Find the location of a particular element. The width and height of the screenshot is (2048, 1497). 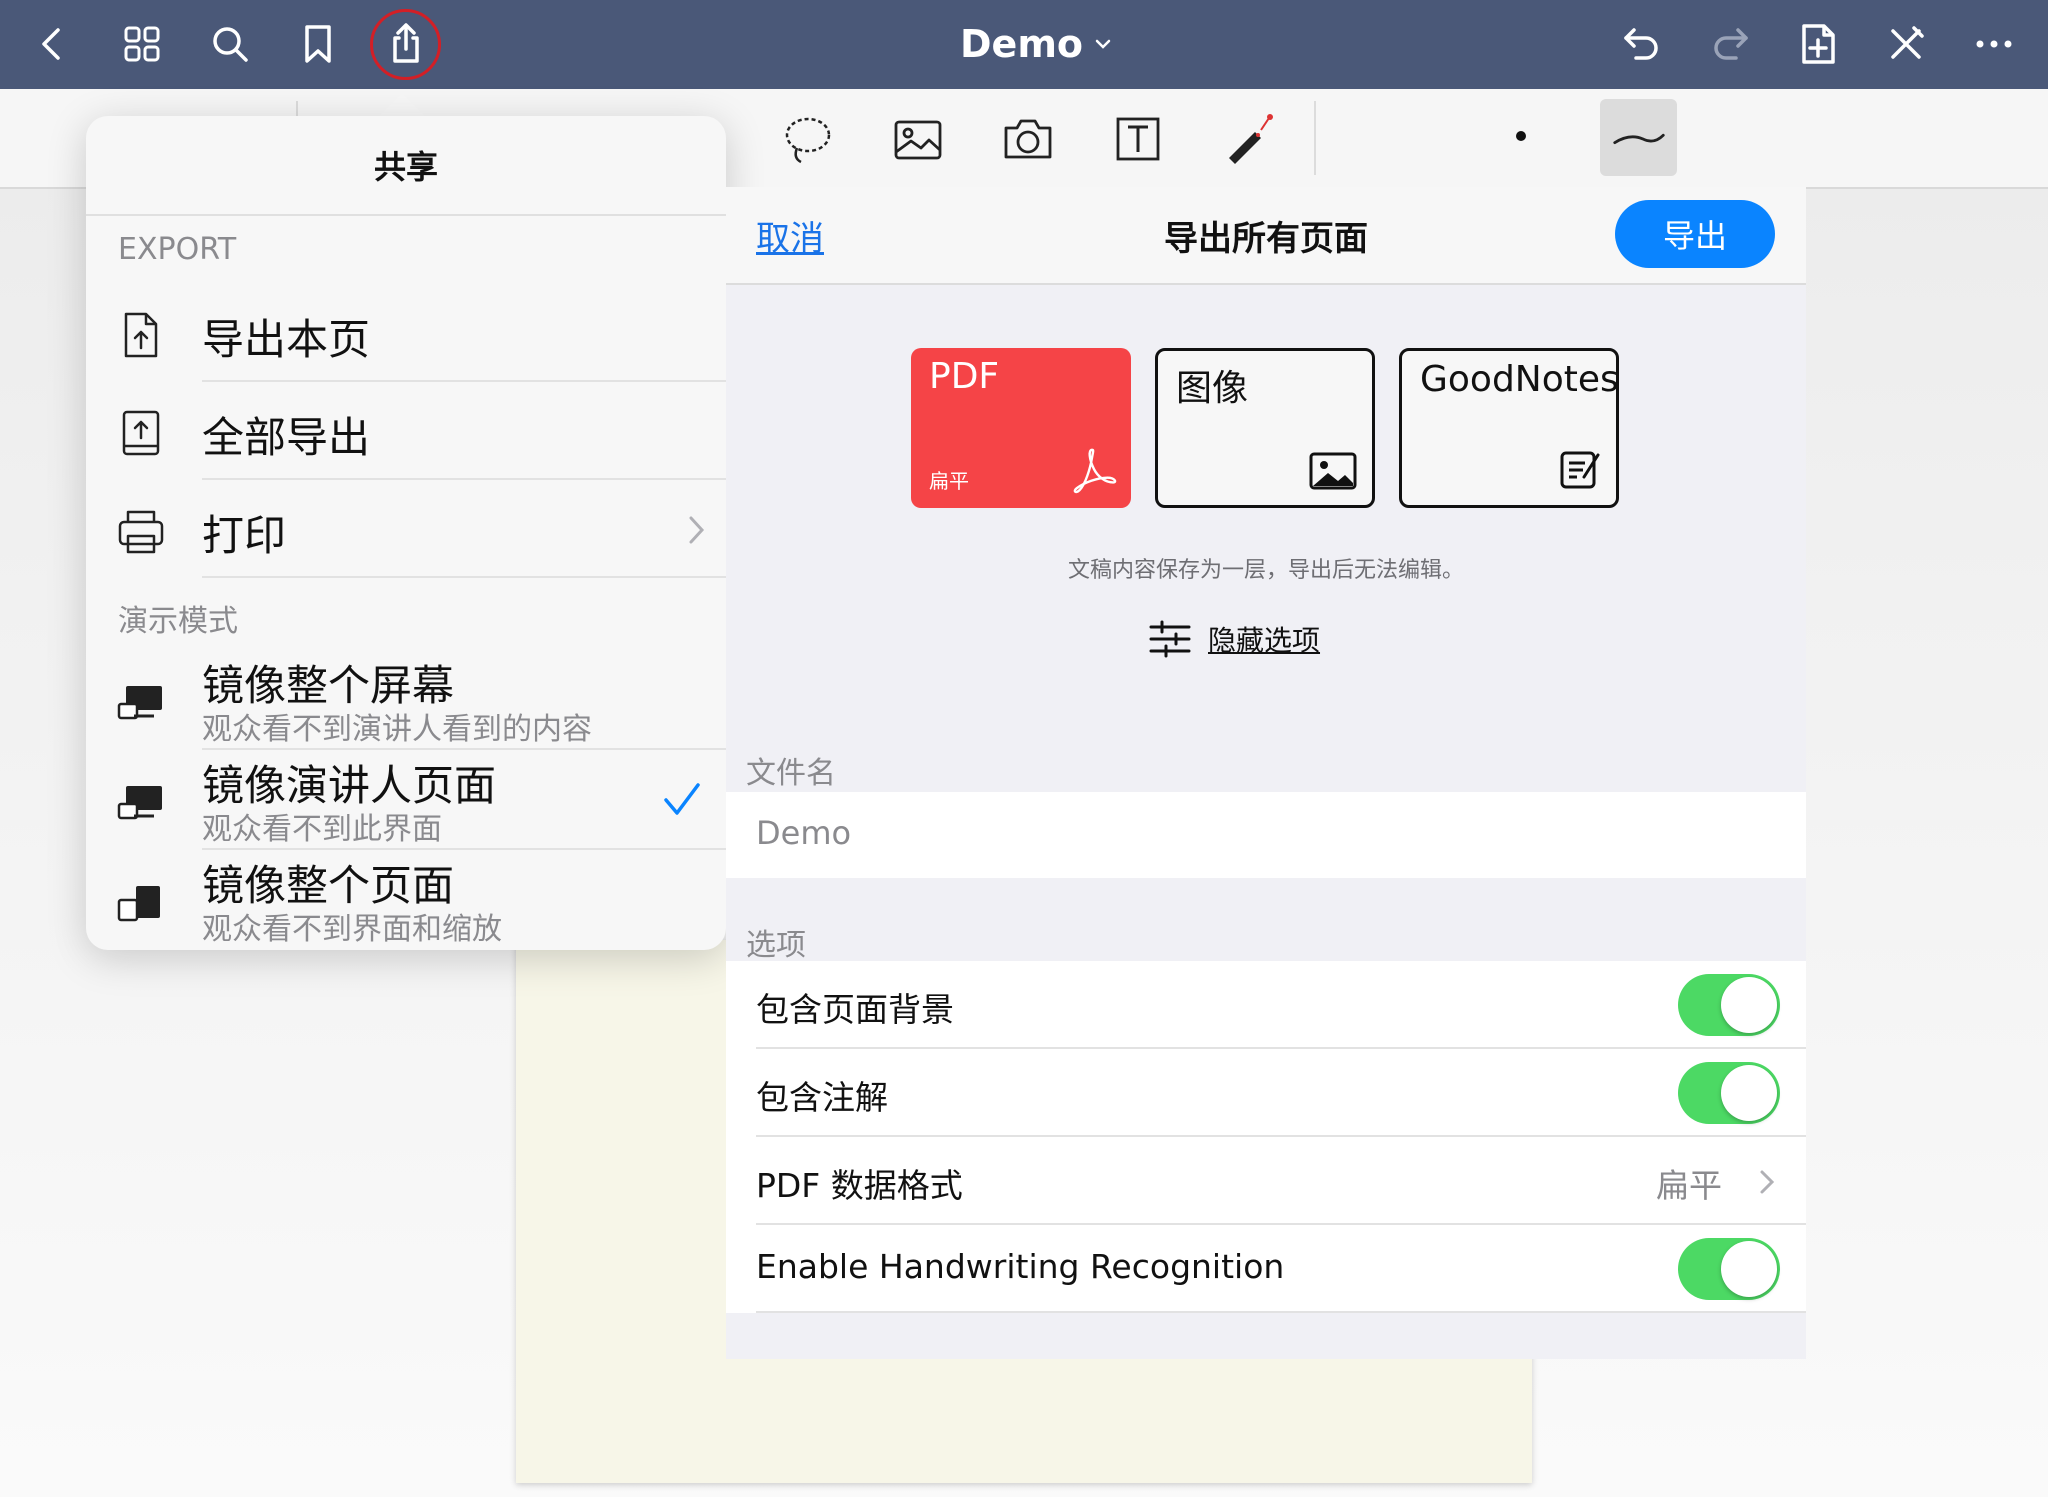

filename-section-header: 文件名 is located at coordinates (791, 773).